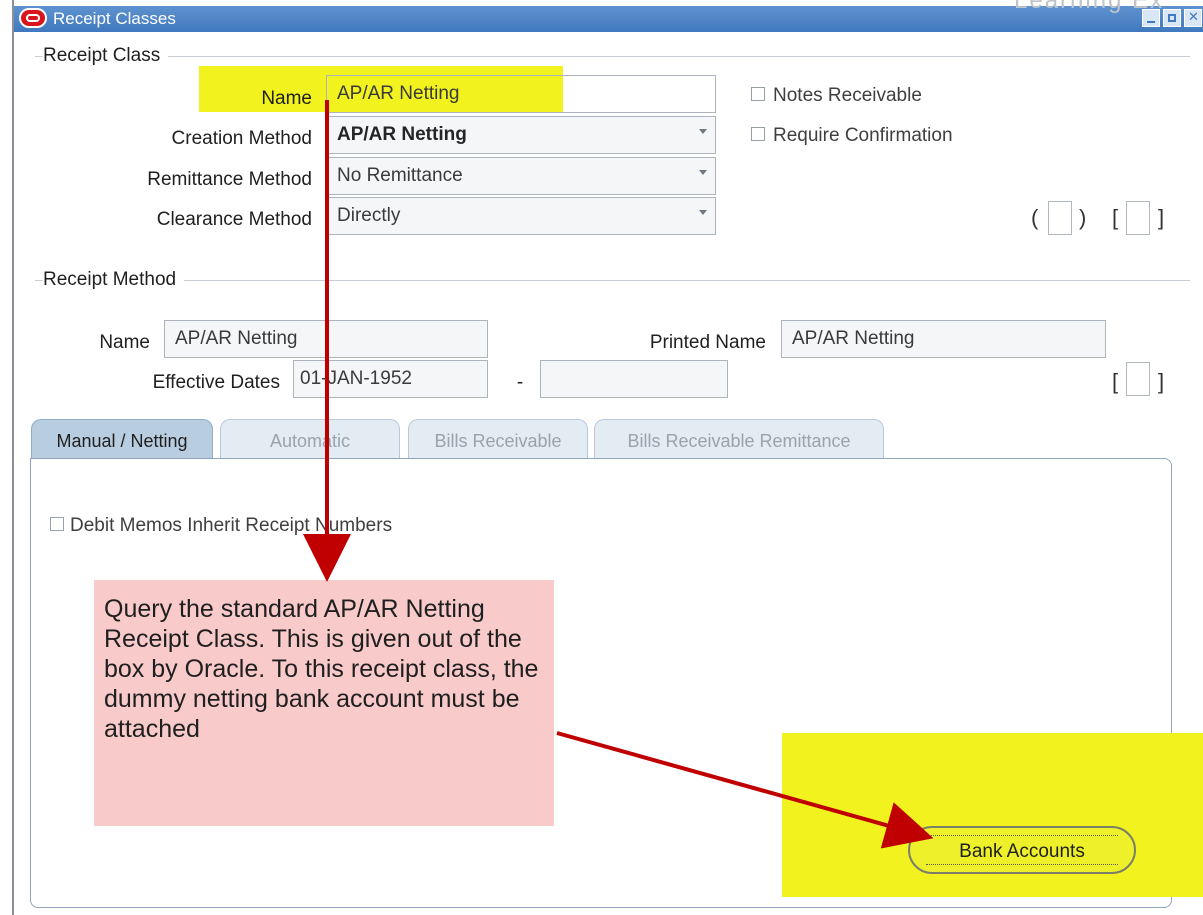 Image resolution: width=1203 pixels, height=915 pixels. What do you see at coordinates (114, 18) in the screenshot?
I see `window-title: Receipt Classes` at bounding box center [114, 18].